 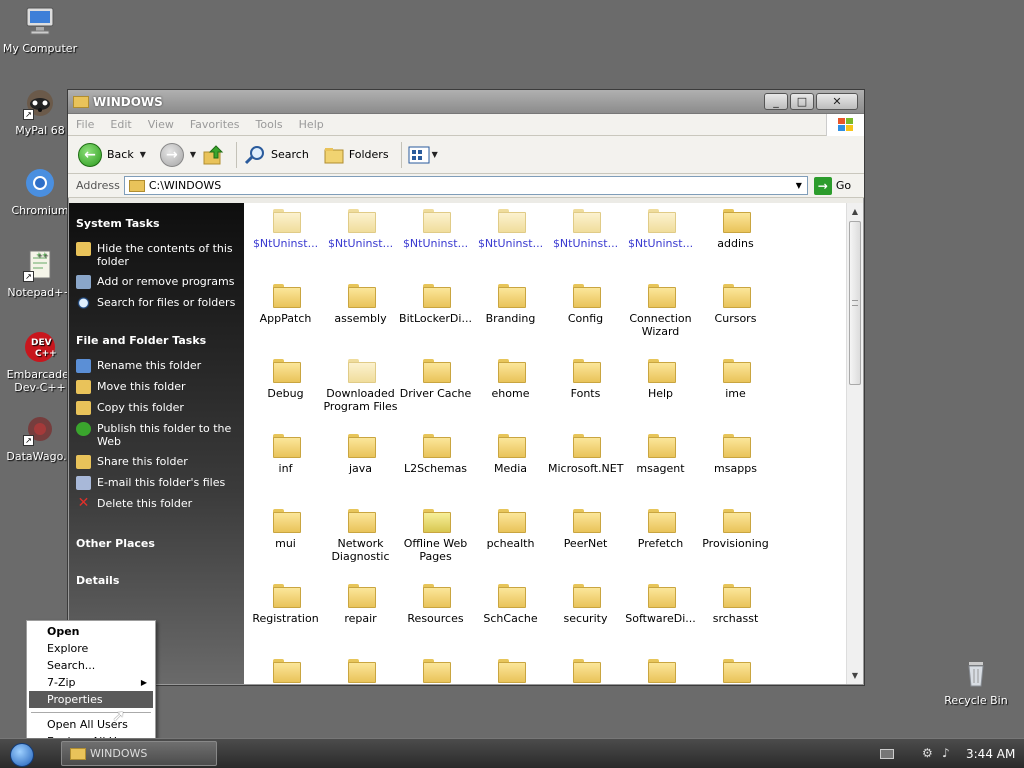 I want to click on folder-item: PeerNet, so click(x=585, y=529).